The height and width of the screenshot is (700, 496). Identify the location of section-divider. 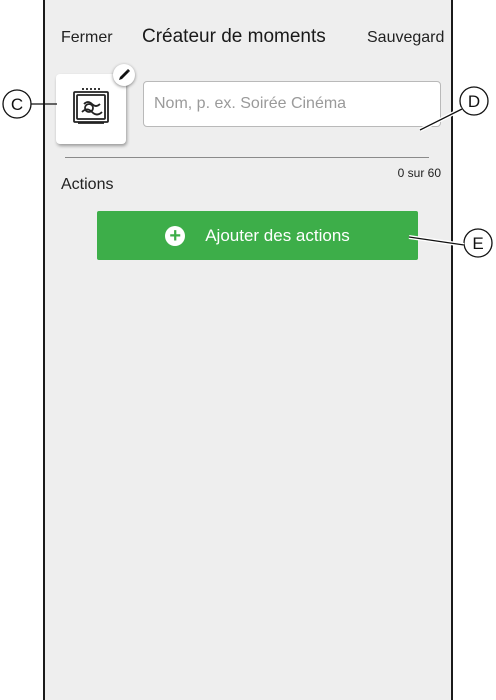
(247, 157).